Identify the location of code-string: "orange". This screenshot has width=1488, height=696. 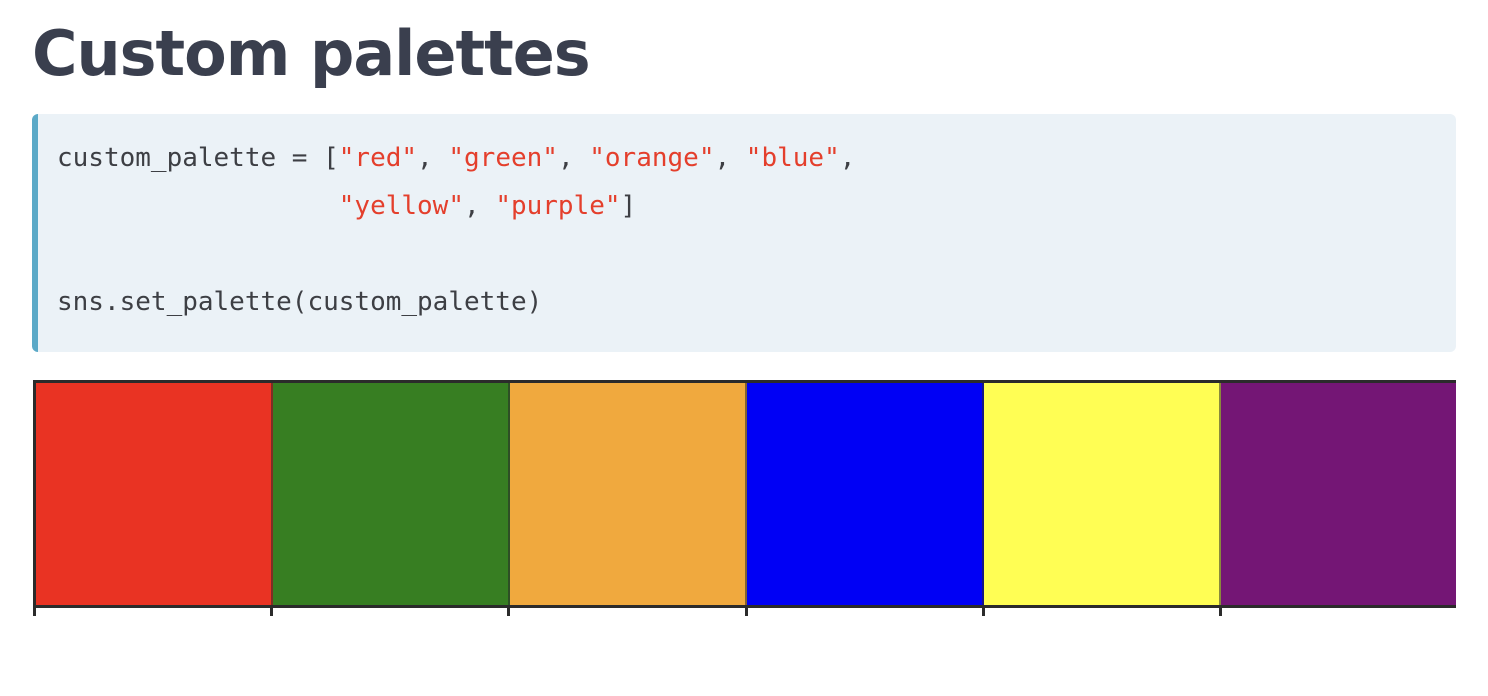
(652, 158).